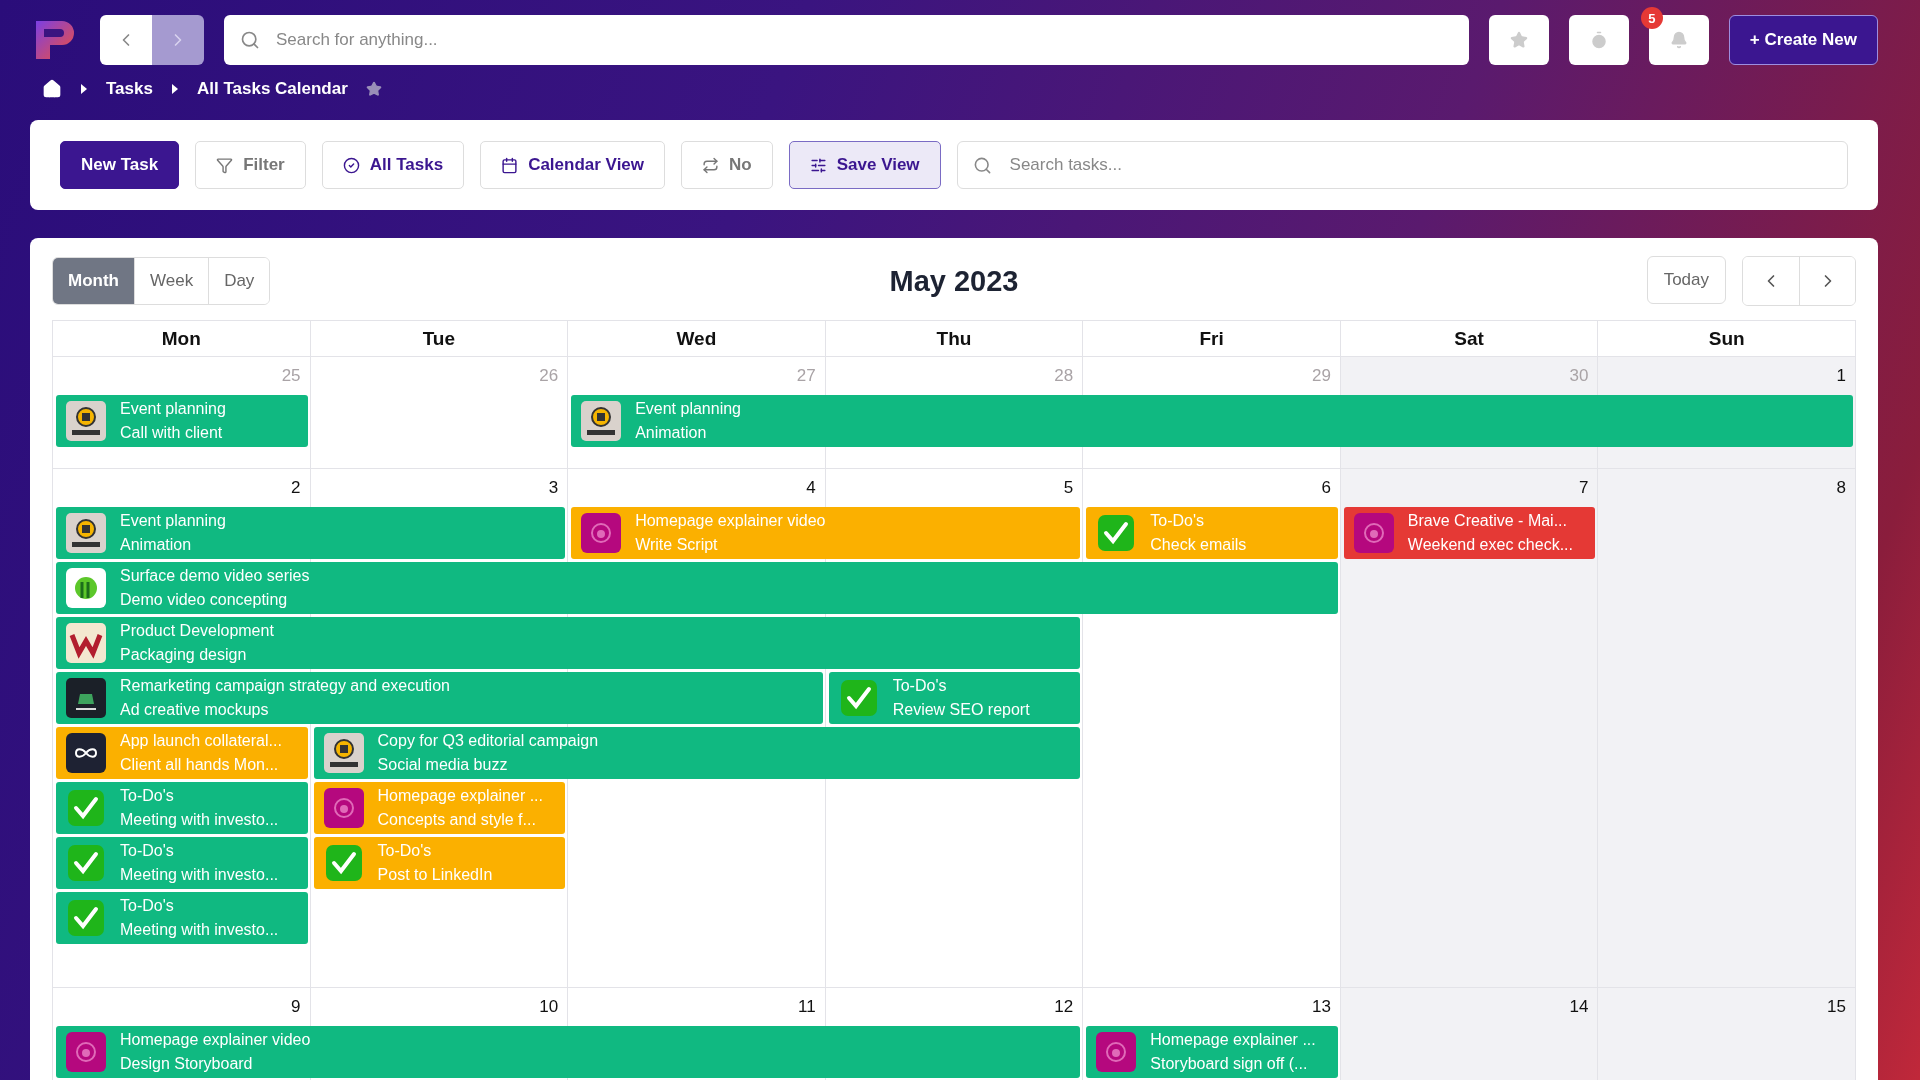  I want to click on date-number: 4, so click(811, 488).